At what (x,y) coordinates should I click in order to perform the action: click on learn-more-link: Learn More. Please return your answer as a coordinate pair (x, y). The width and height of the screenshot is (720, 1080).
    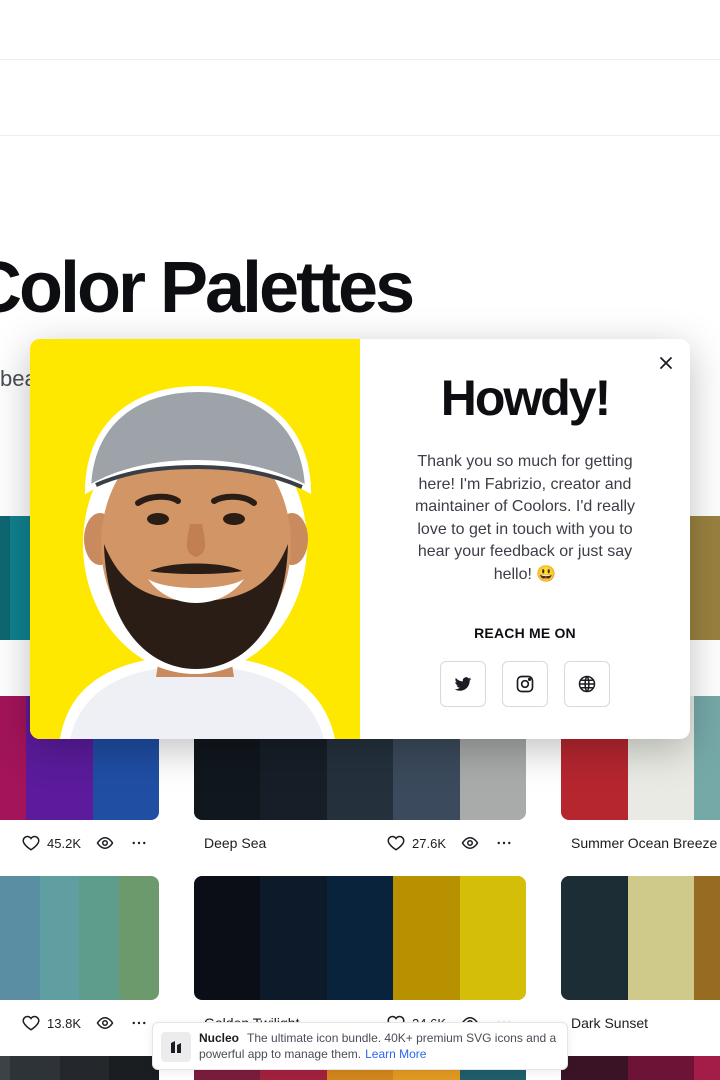
    Looking at the image, I should click on (395, 1054).